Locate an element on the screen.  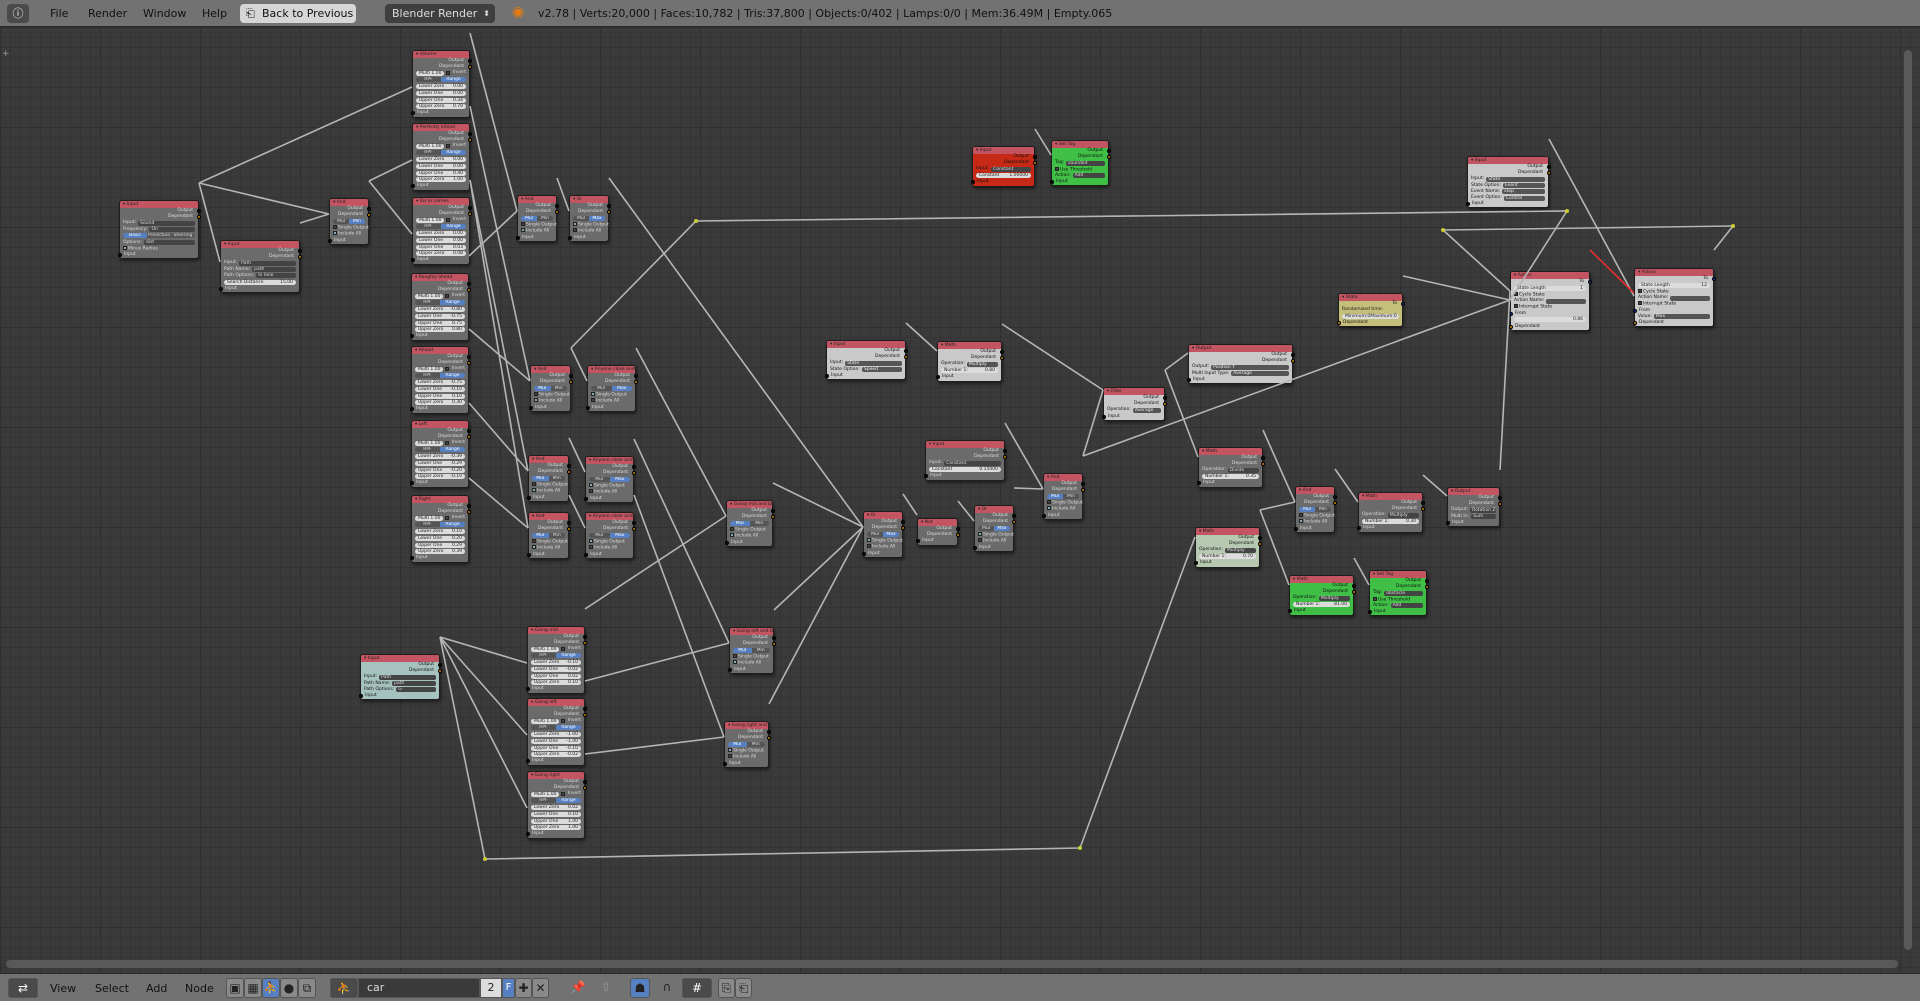
node-header: ▾ Output is located at coordinates (1473, 491).